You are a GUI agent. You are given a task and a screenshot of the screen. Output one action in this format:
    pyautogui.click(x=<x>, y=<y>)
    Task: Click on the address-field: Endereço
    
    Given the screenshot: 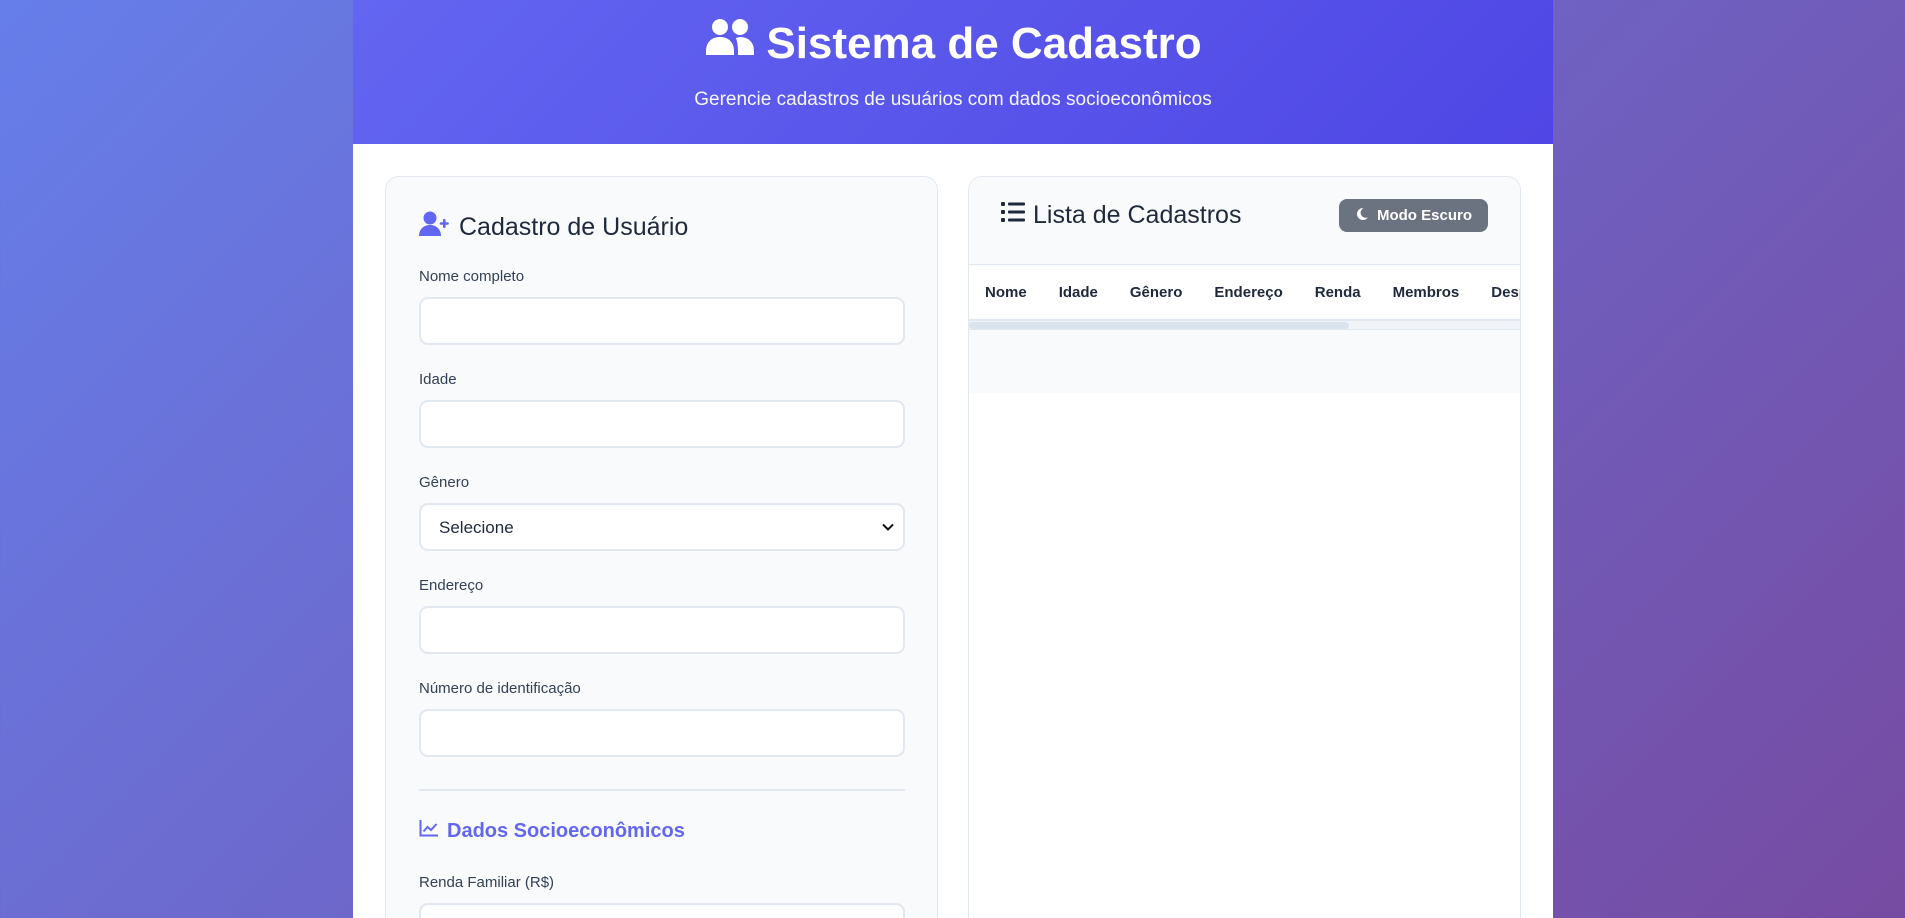 What is the action you would take?
    pyautogui.click(x=662, y=615)
    